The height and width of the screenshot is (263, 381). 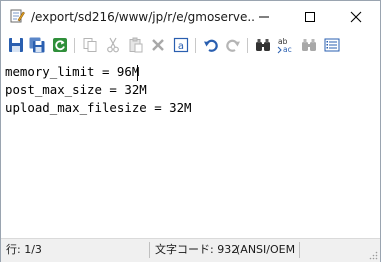 I want to click on minimize-button, so click(x=264, y=16).